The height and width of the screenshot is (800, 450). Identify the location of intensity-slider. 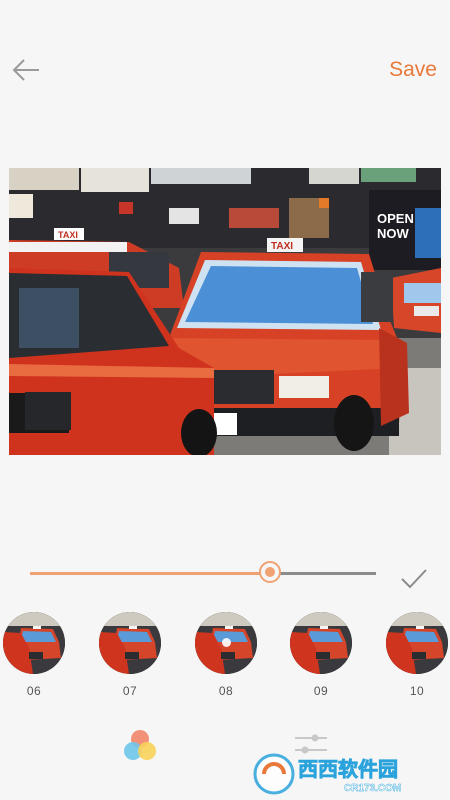
(203, 574).